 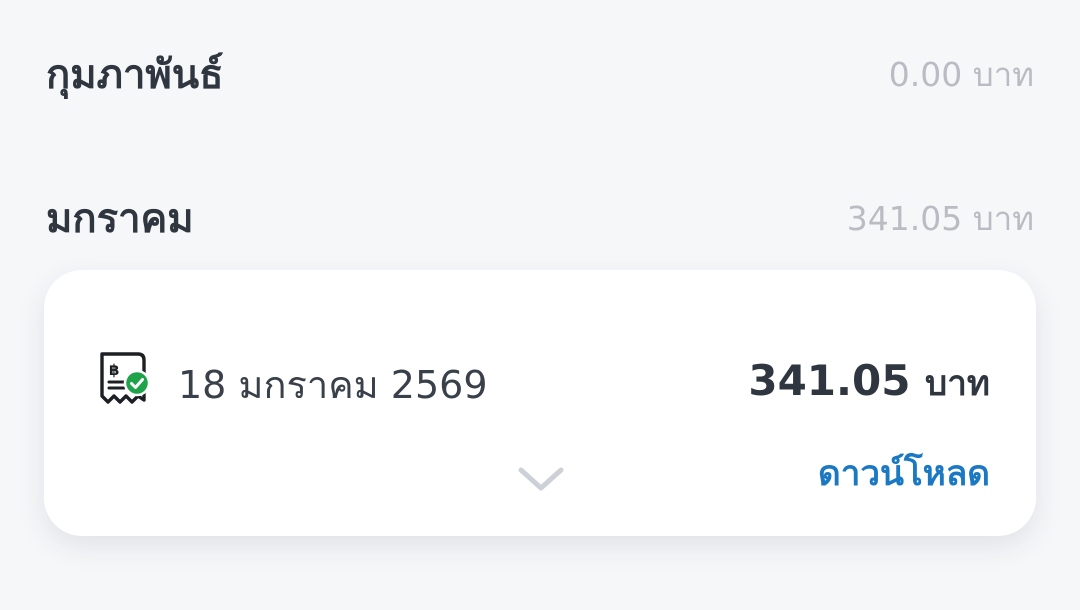 What do you see at coordinates (904, 473) in the screenshot?
I see `download-link: ดาวน์โหลด` at bounding box center [904, 473].